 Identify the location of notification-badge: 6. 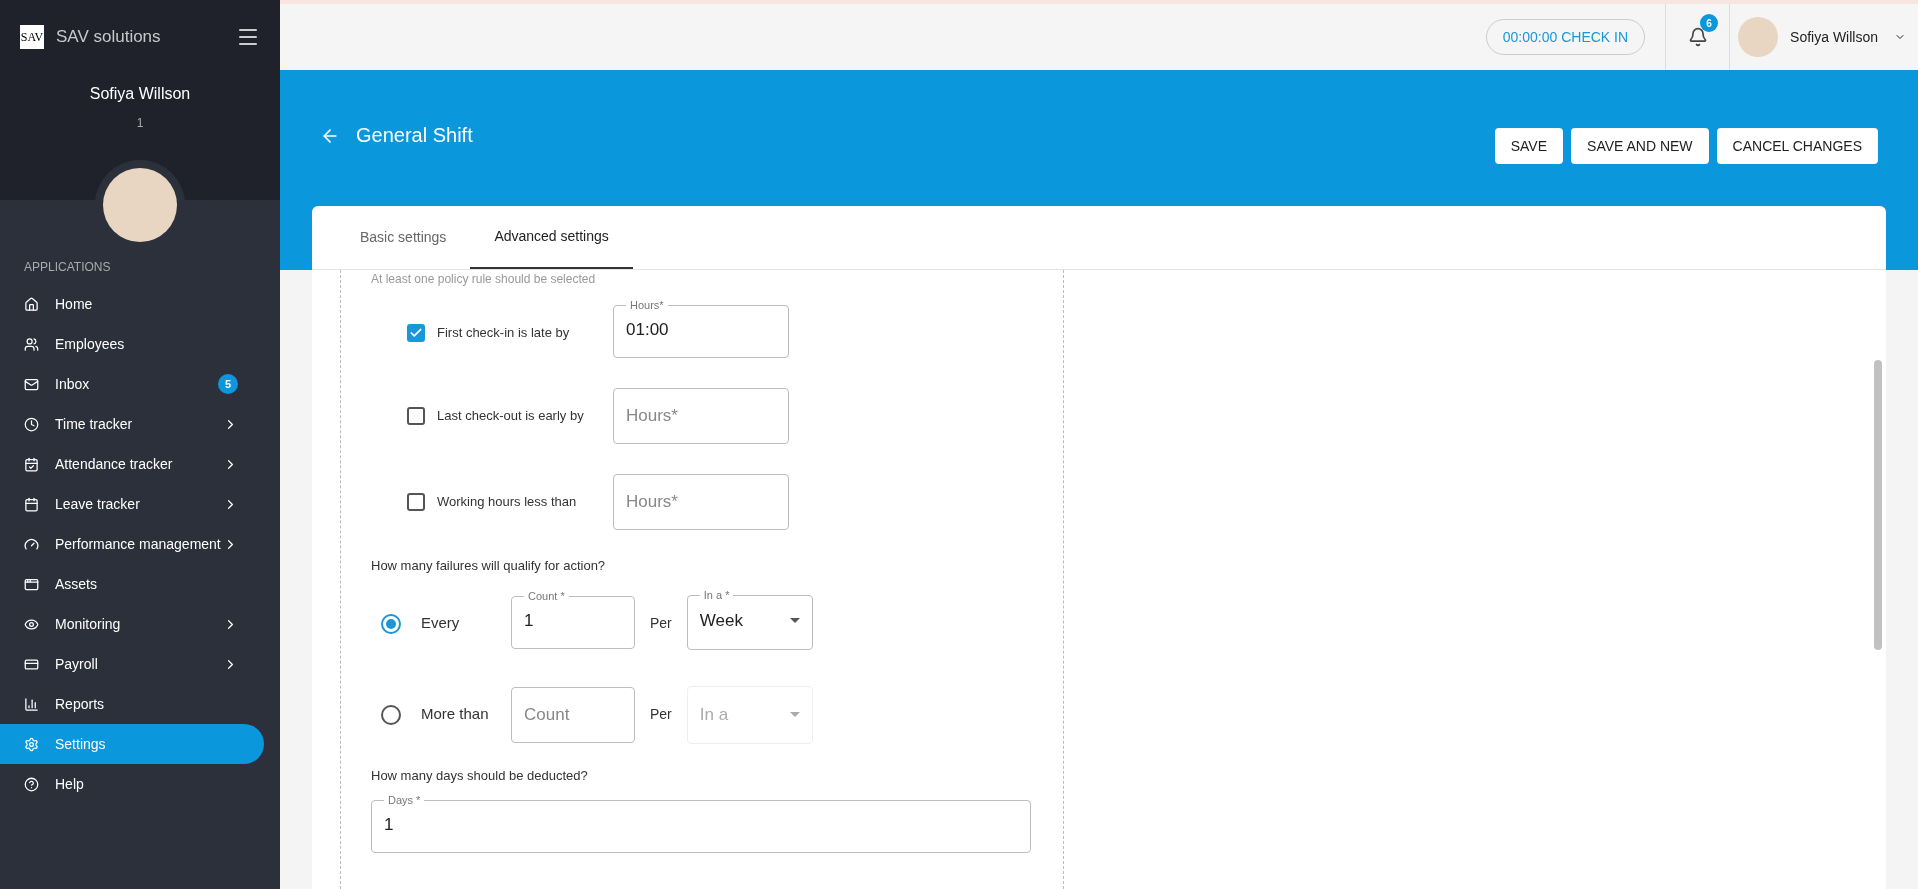
(1709, 23).